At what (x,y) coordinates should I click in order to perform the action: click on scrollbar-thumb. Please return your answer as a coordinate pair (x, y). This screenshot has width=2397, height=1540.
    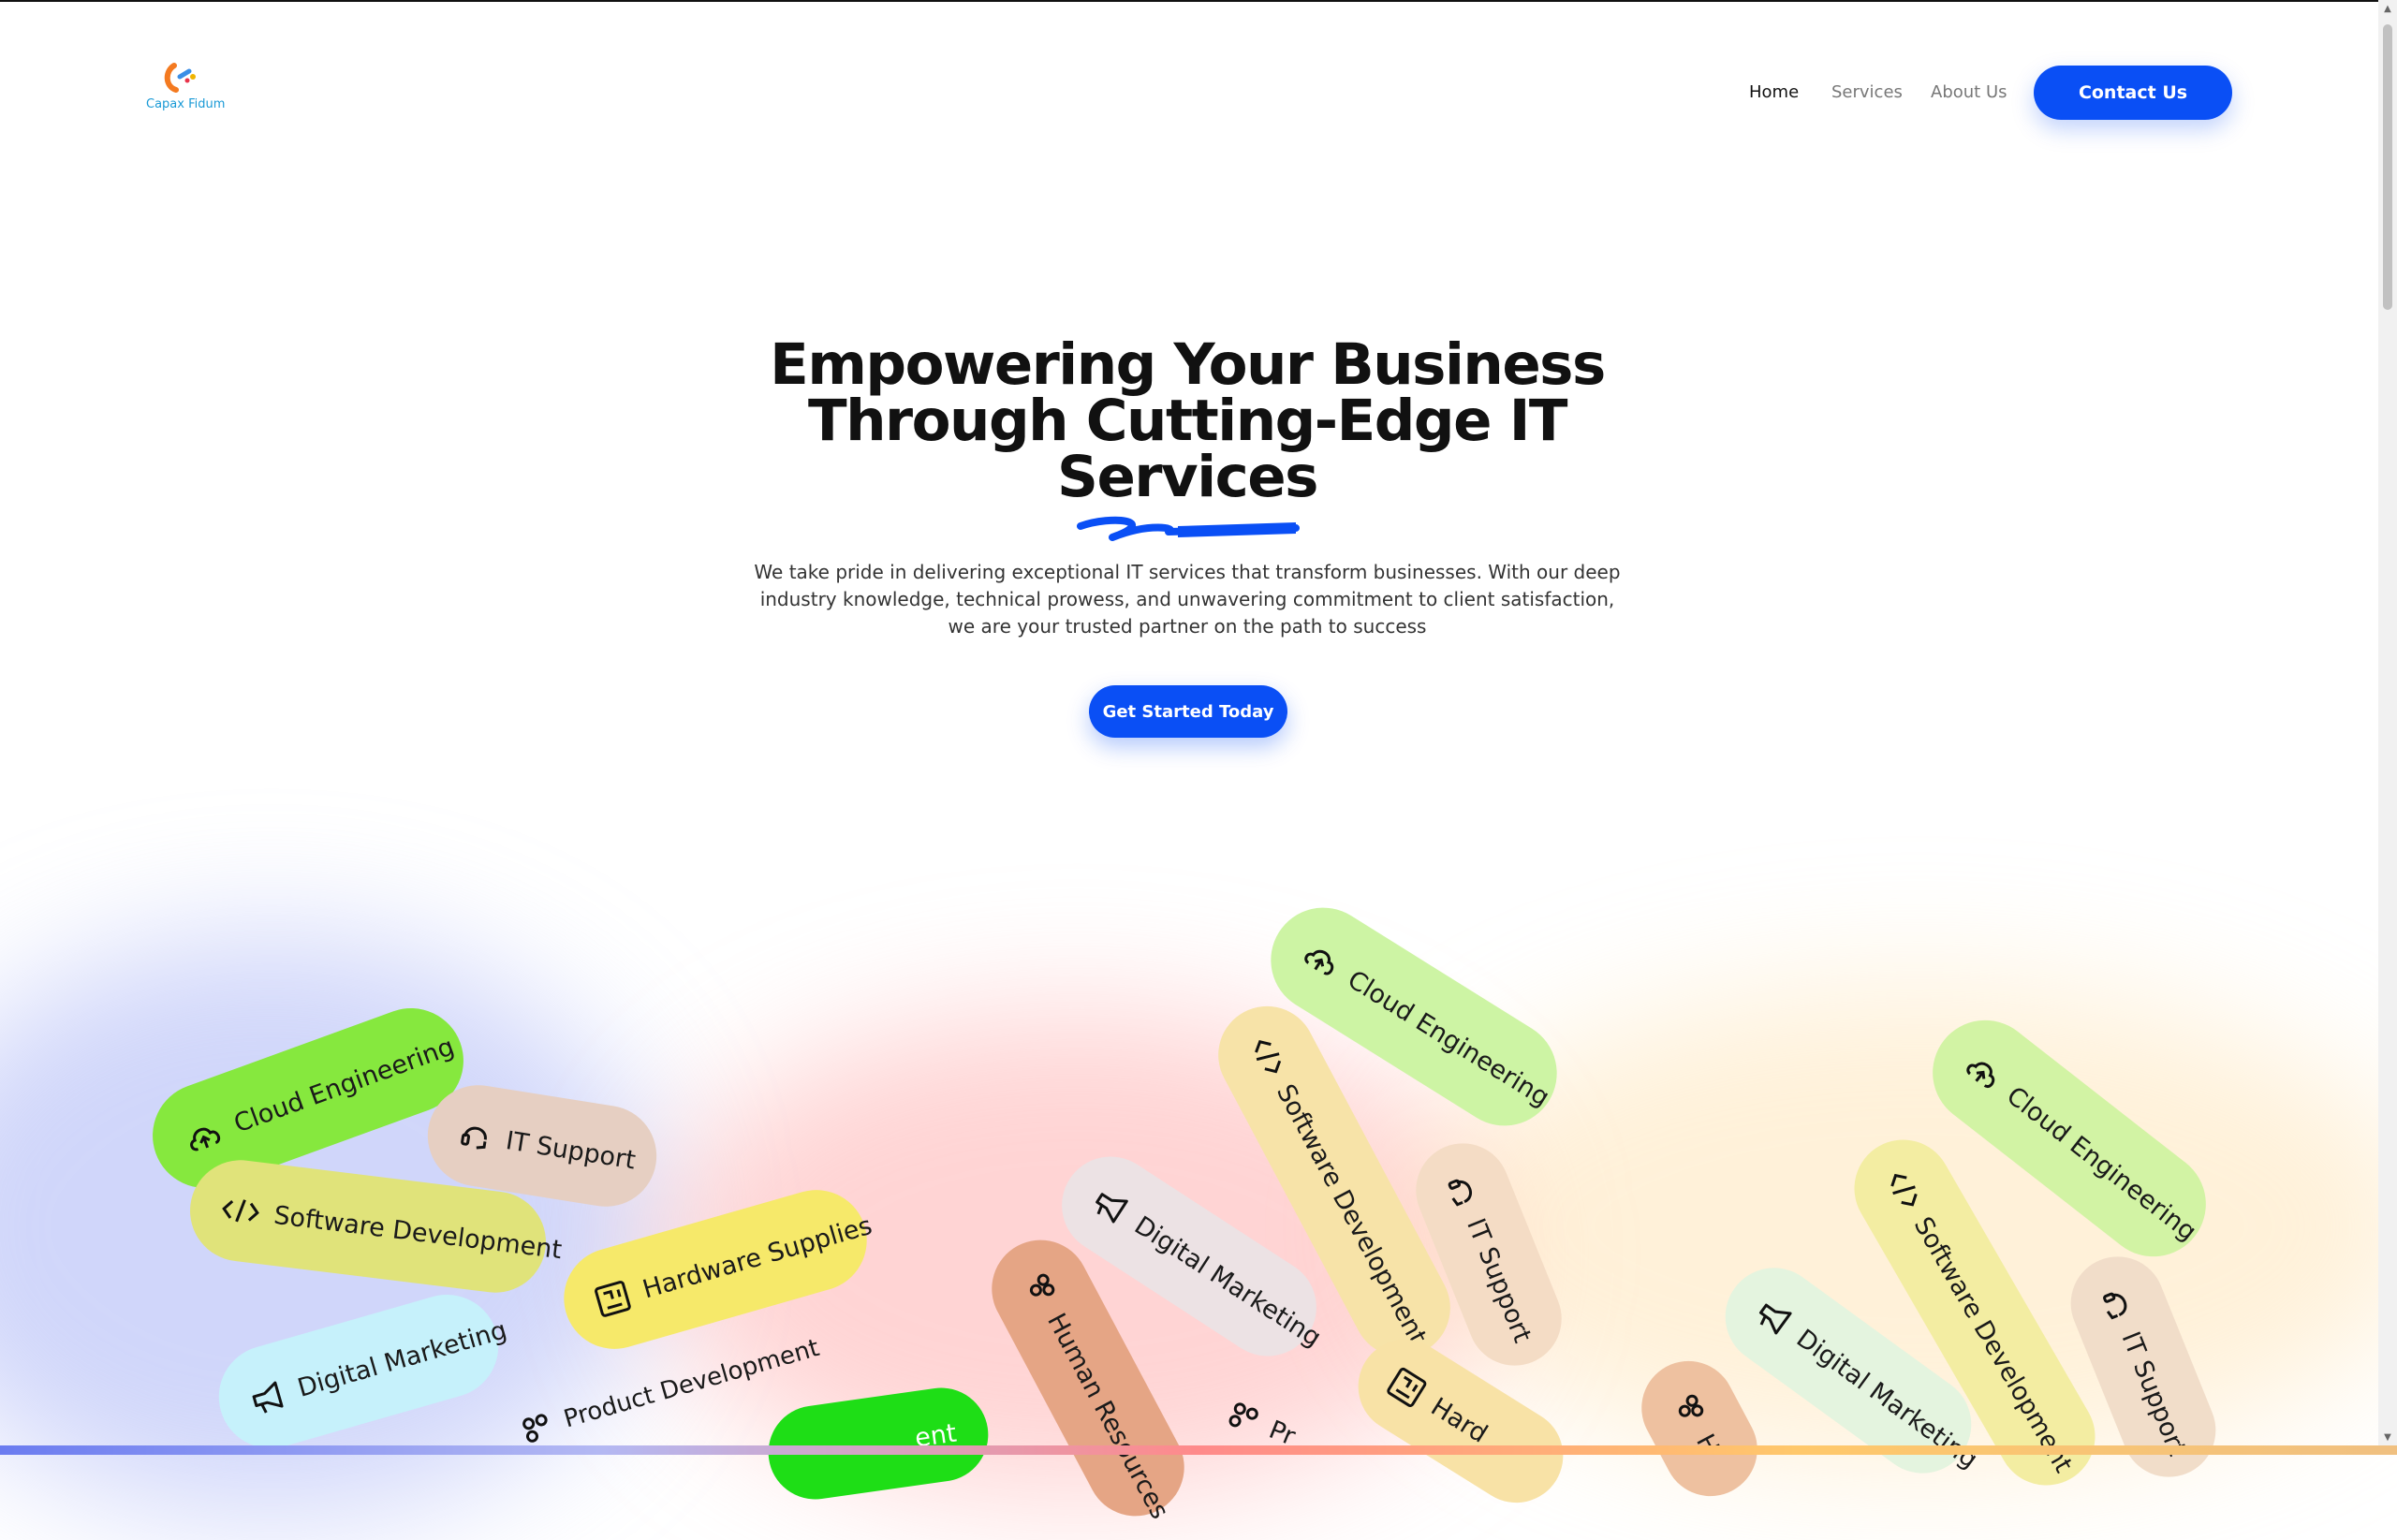
    Looking at the image, I should click on (2387, 167).